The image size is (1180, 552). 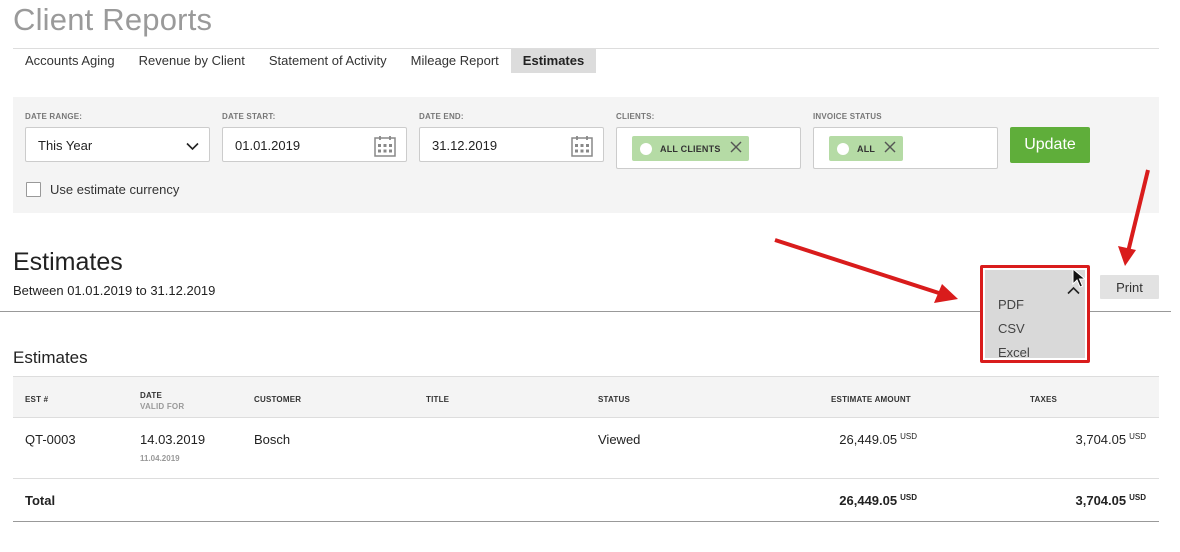 What do you see at coordinates (40, 500) in the screenshot?
I see `total-label: Total` at bounding box center [40, 500].